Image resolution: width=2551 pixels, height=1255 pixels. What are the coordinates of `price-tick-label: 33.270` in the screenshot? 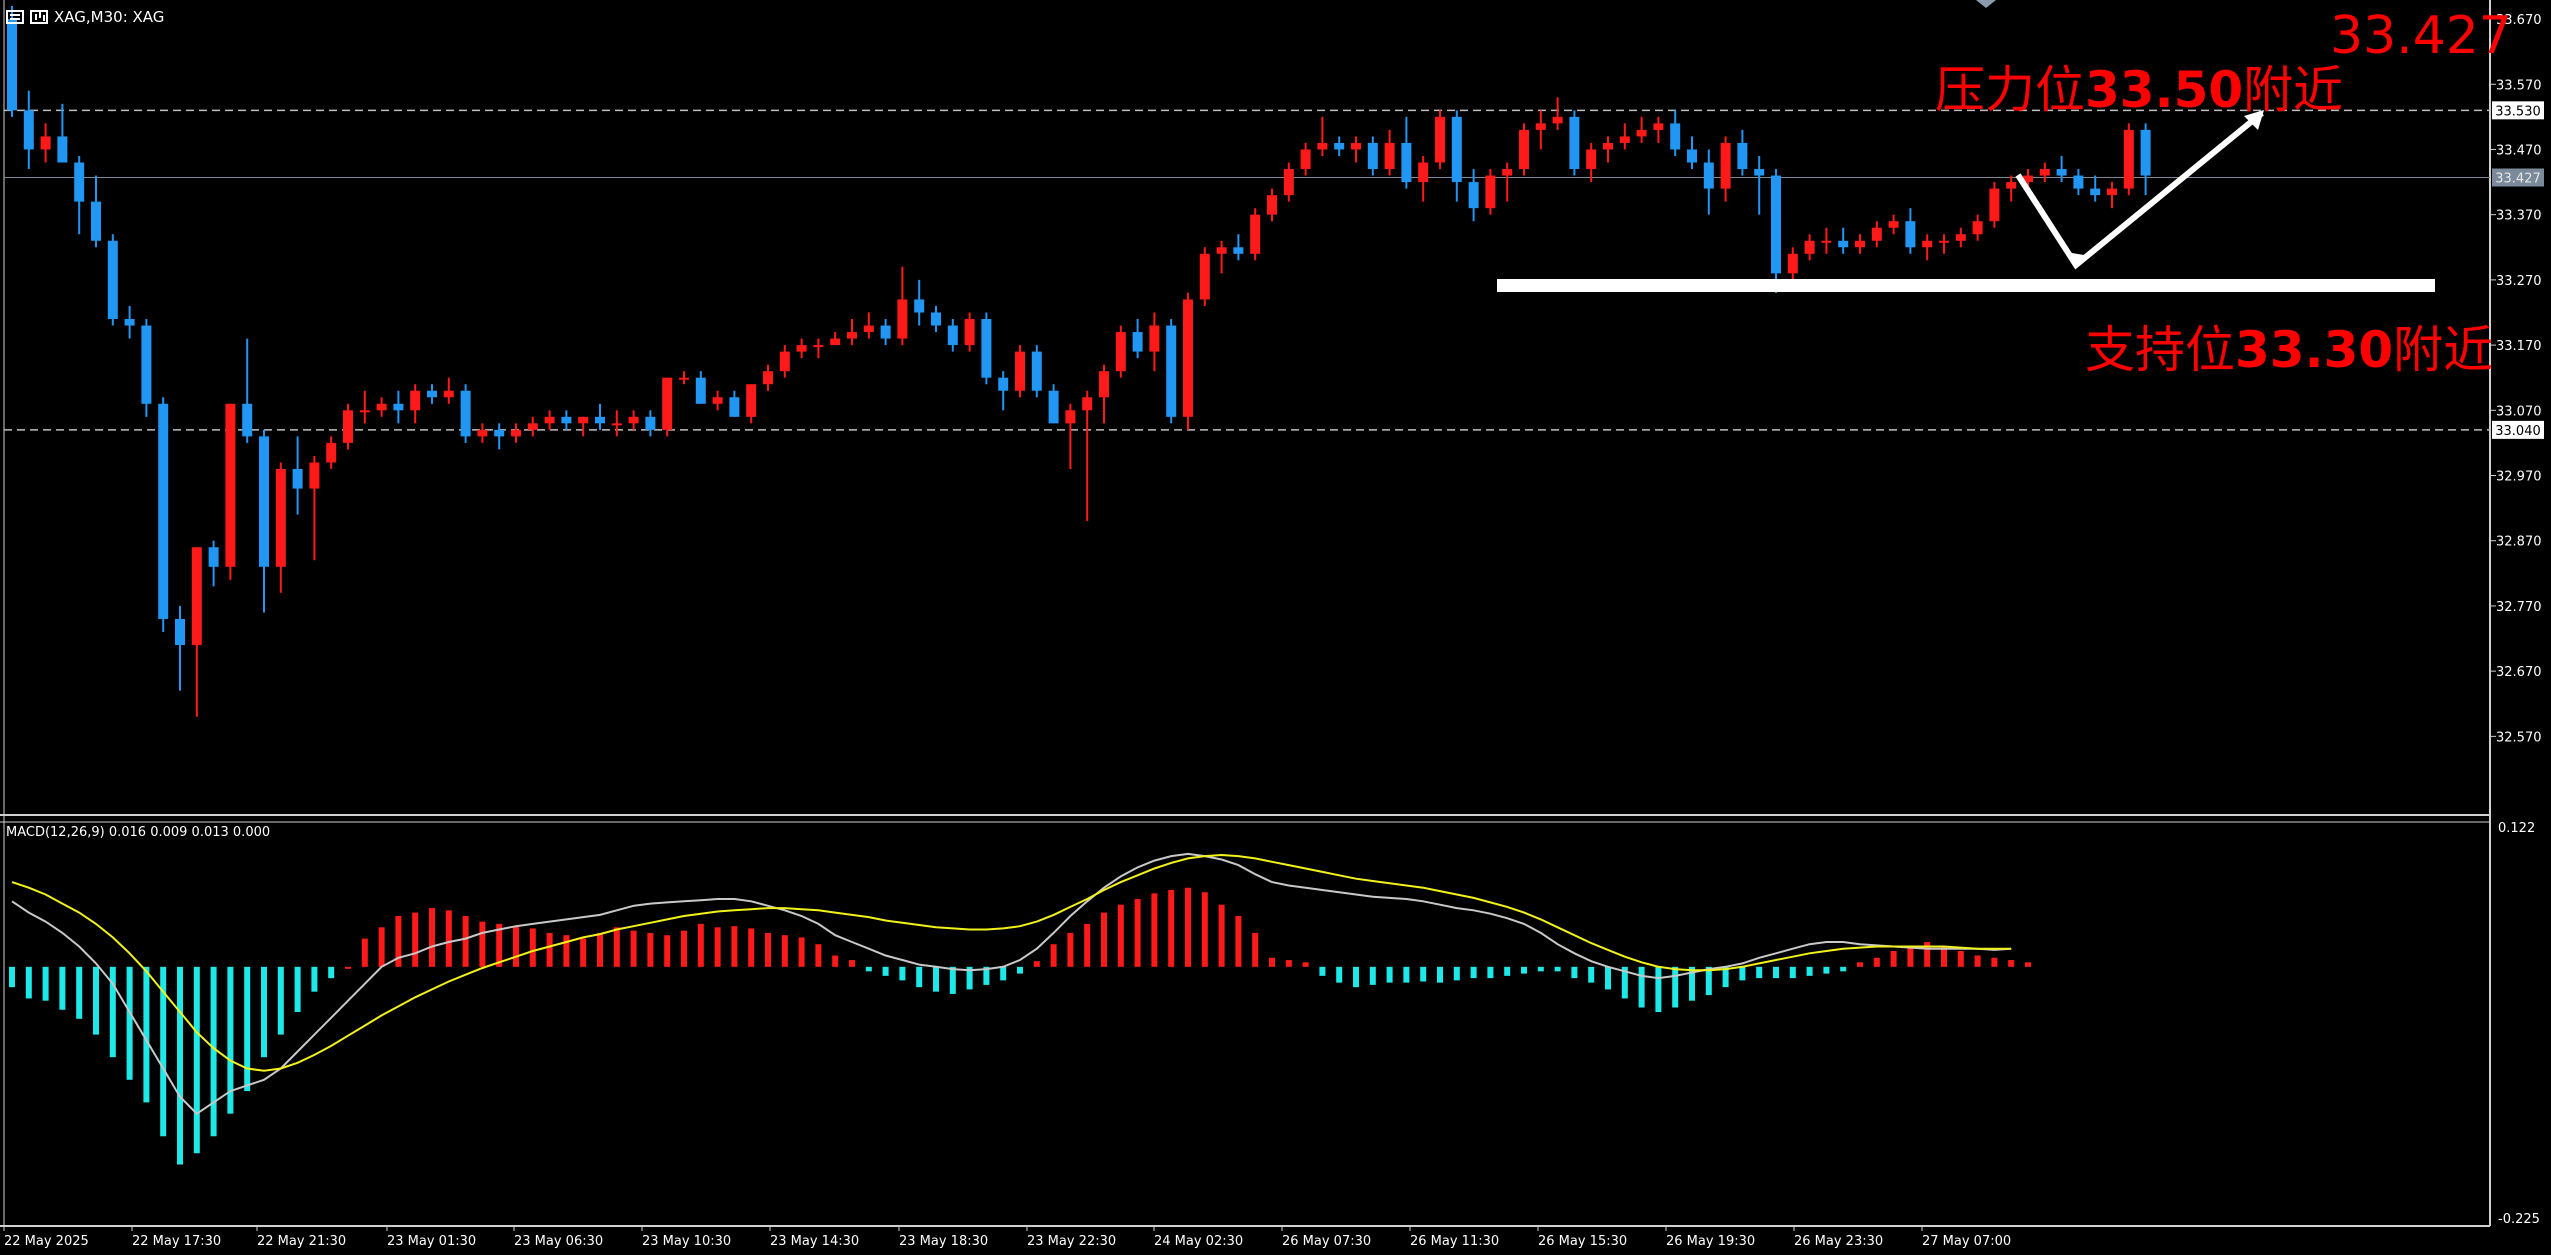 It's located at (2519, 281).